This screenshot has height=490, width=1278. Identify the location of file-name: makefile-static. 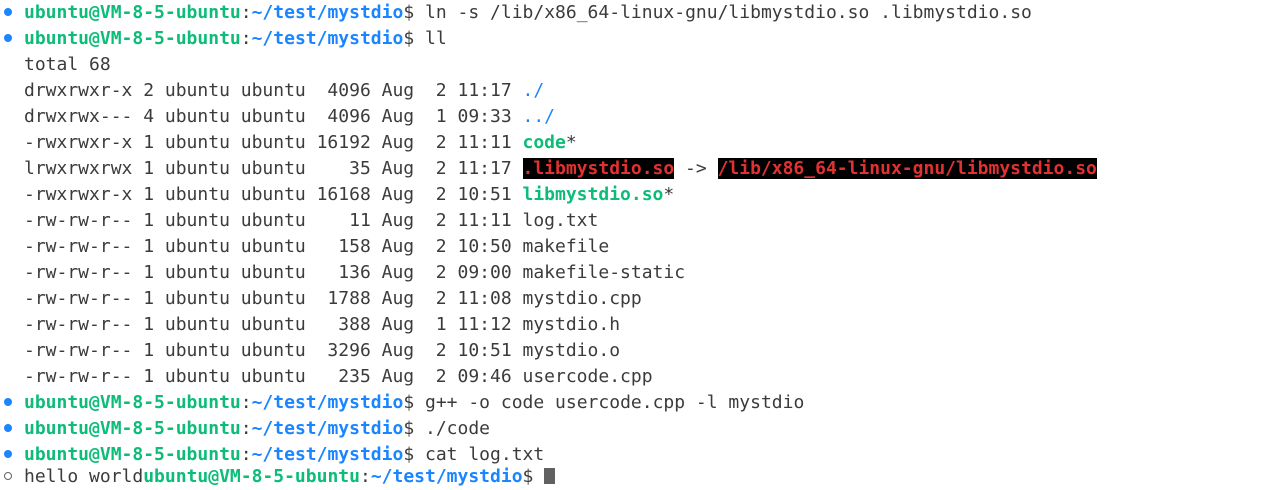
(604, 272).